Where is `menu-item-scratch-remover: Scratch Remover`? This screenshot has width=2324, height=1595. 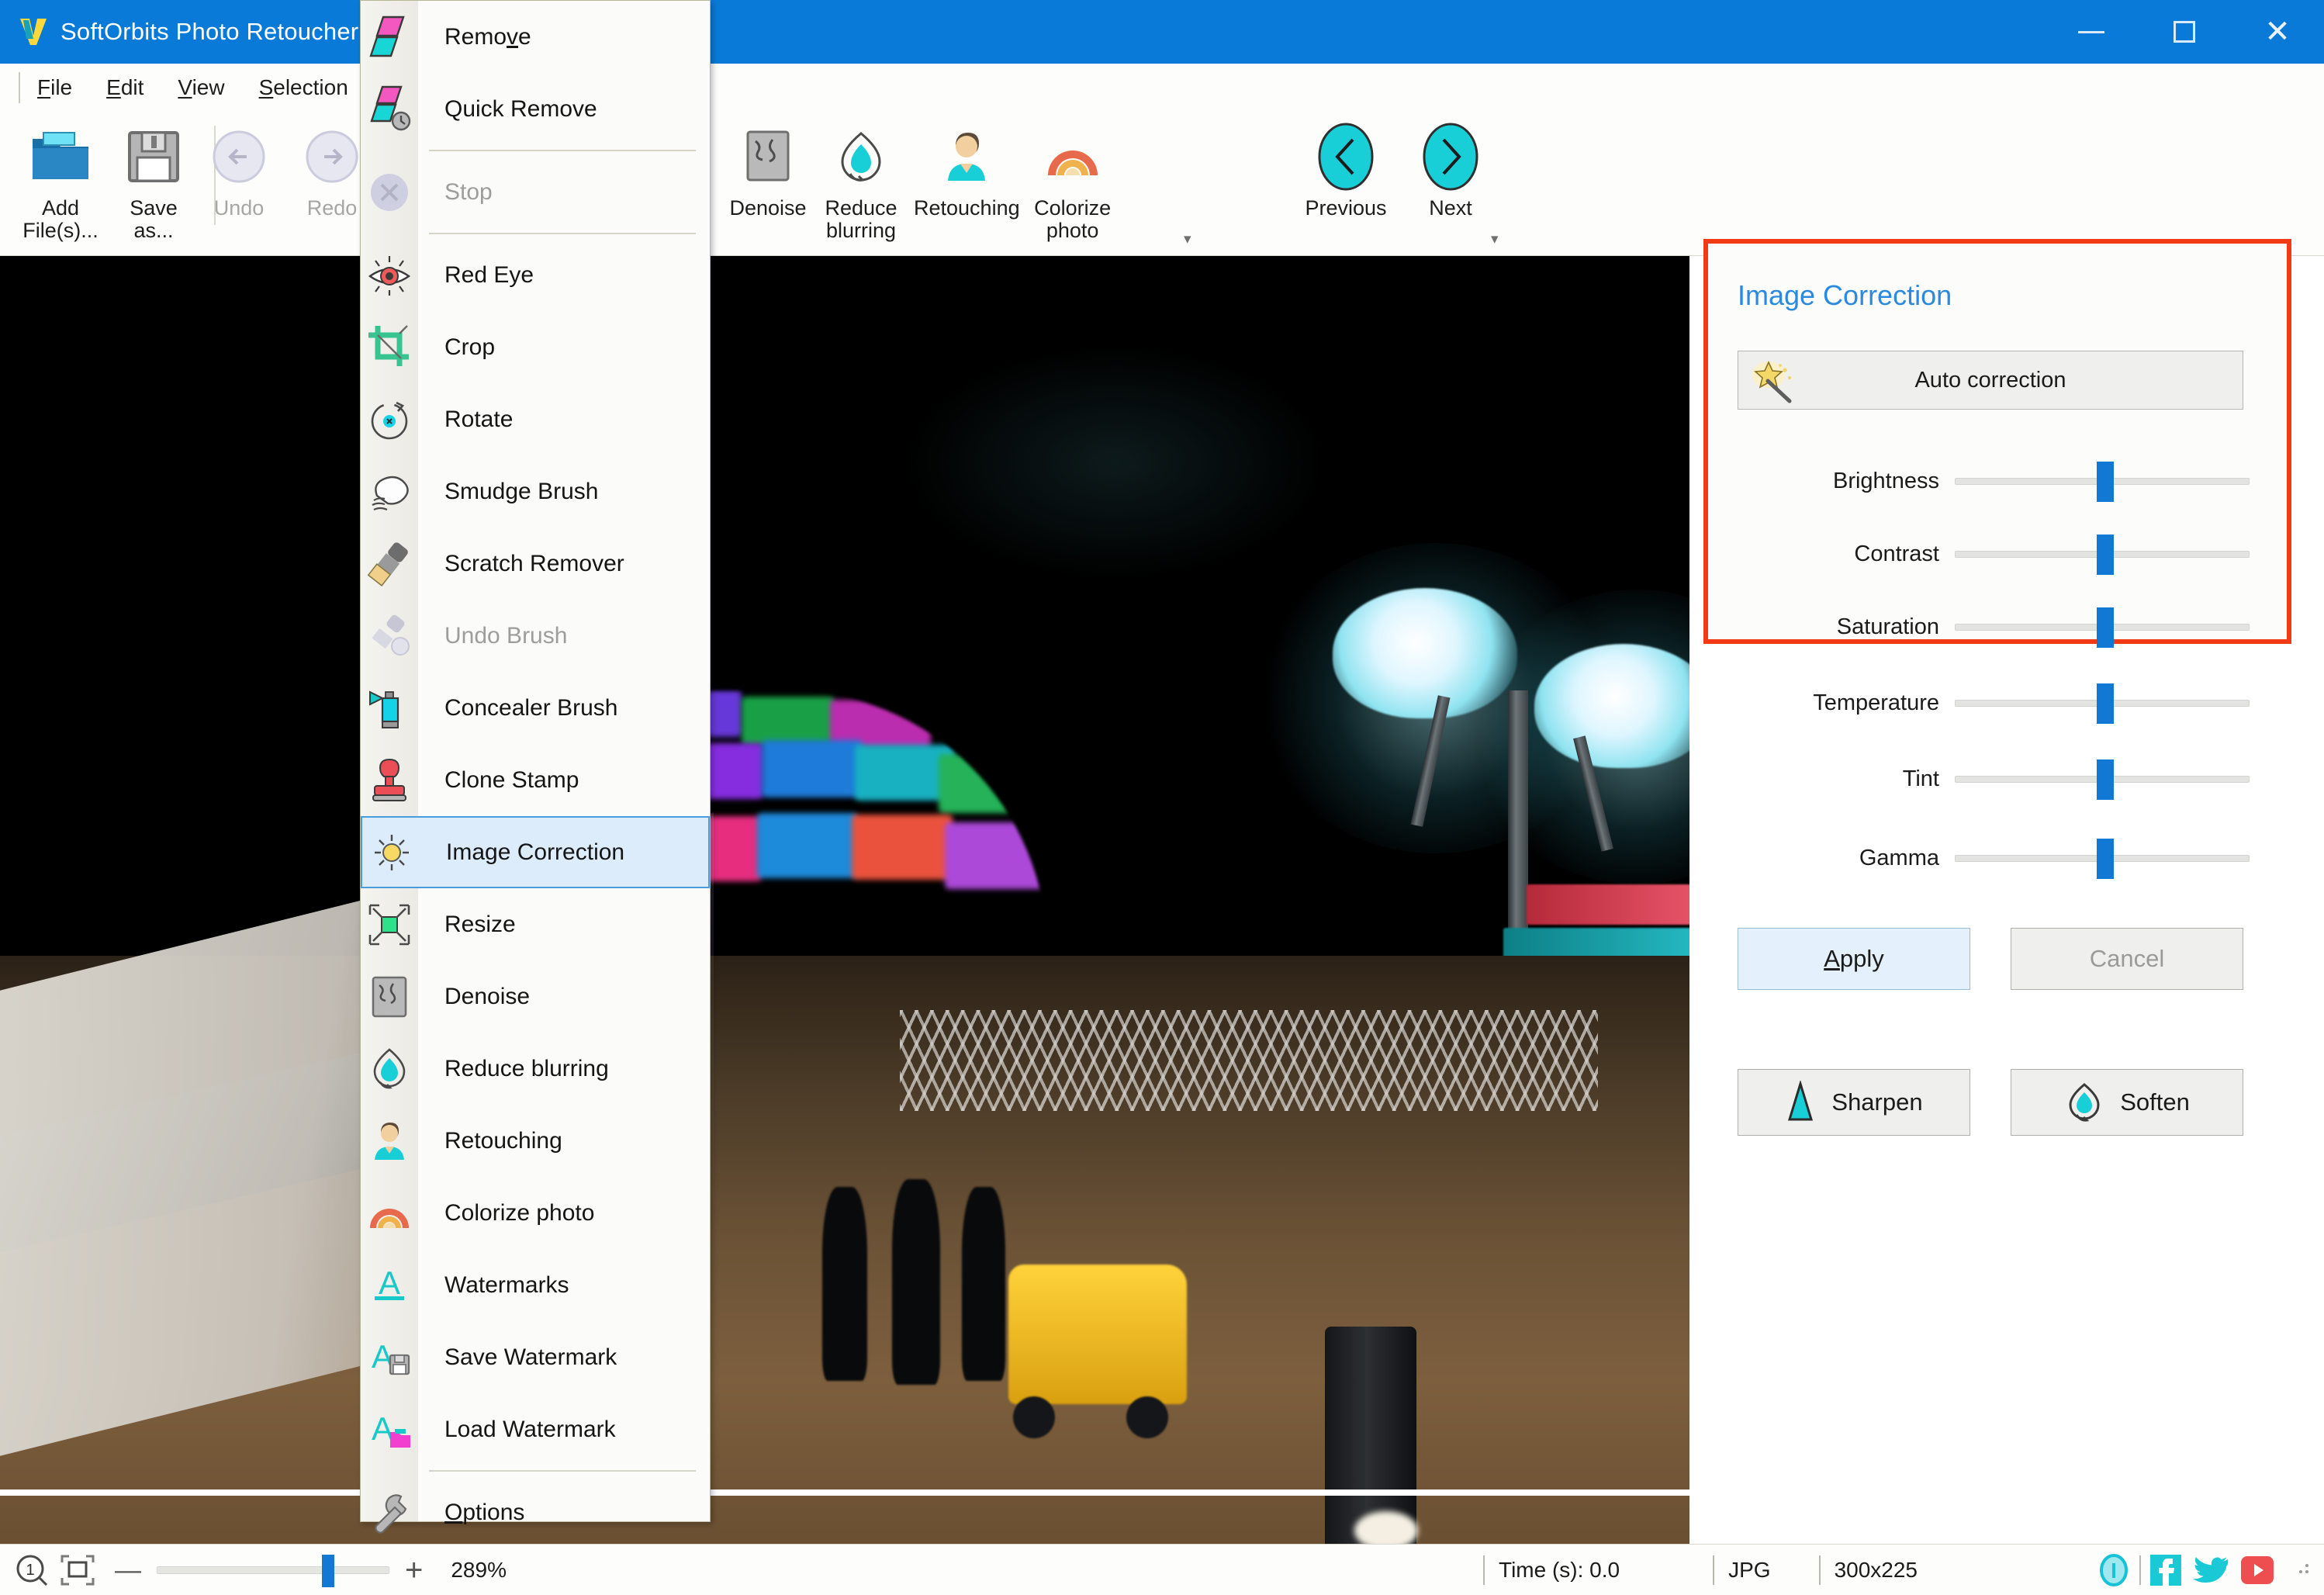
menu-item-scratch-remover: Scratch Remover is located at coordinates (535, 564).